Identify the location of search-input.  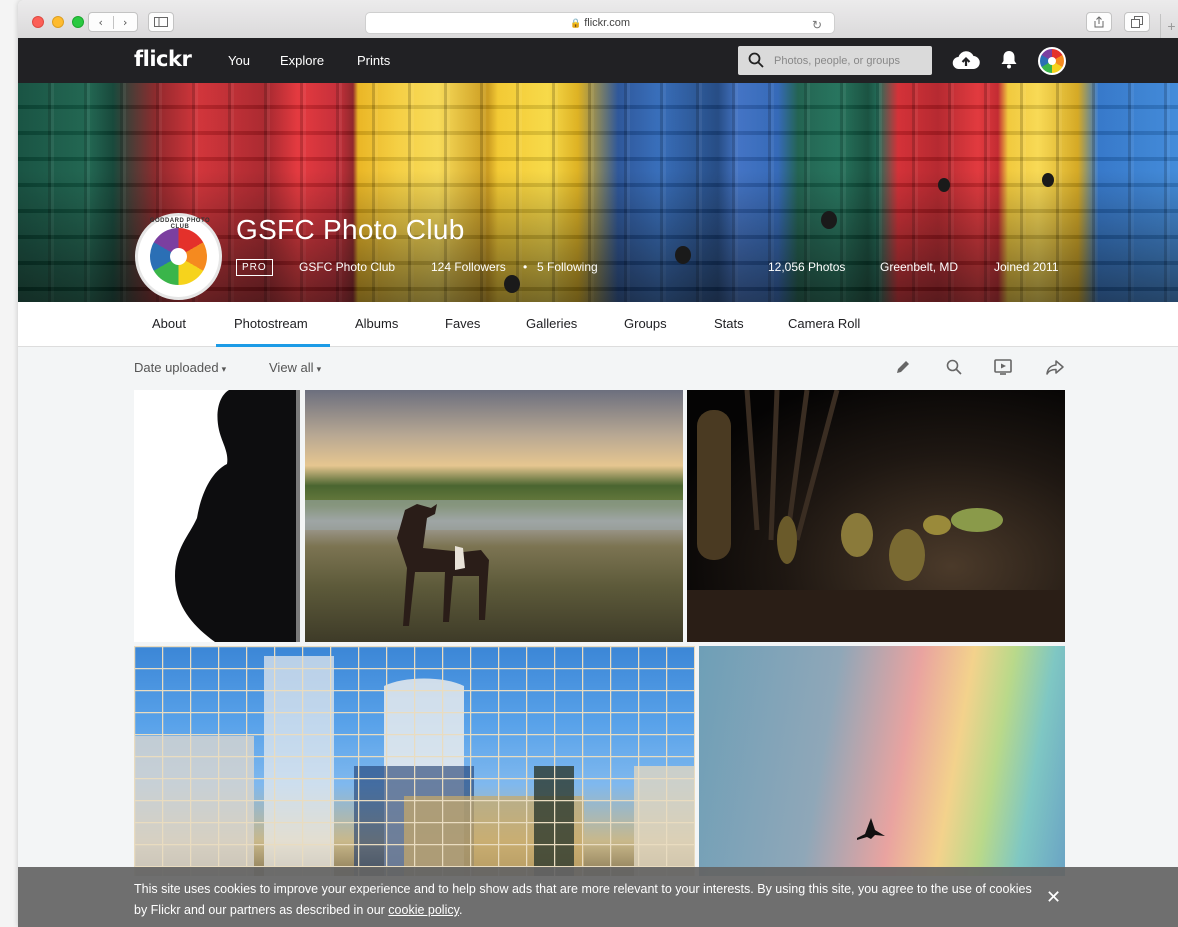
(851, 60).